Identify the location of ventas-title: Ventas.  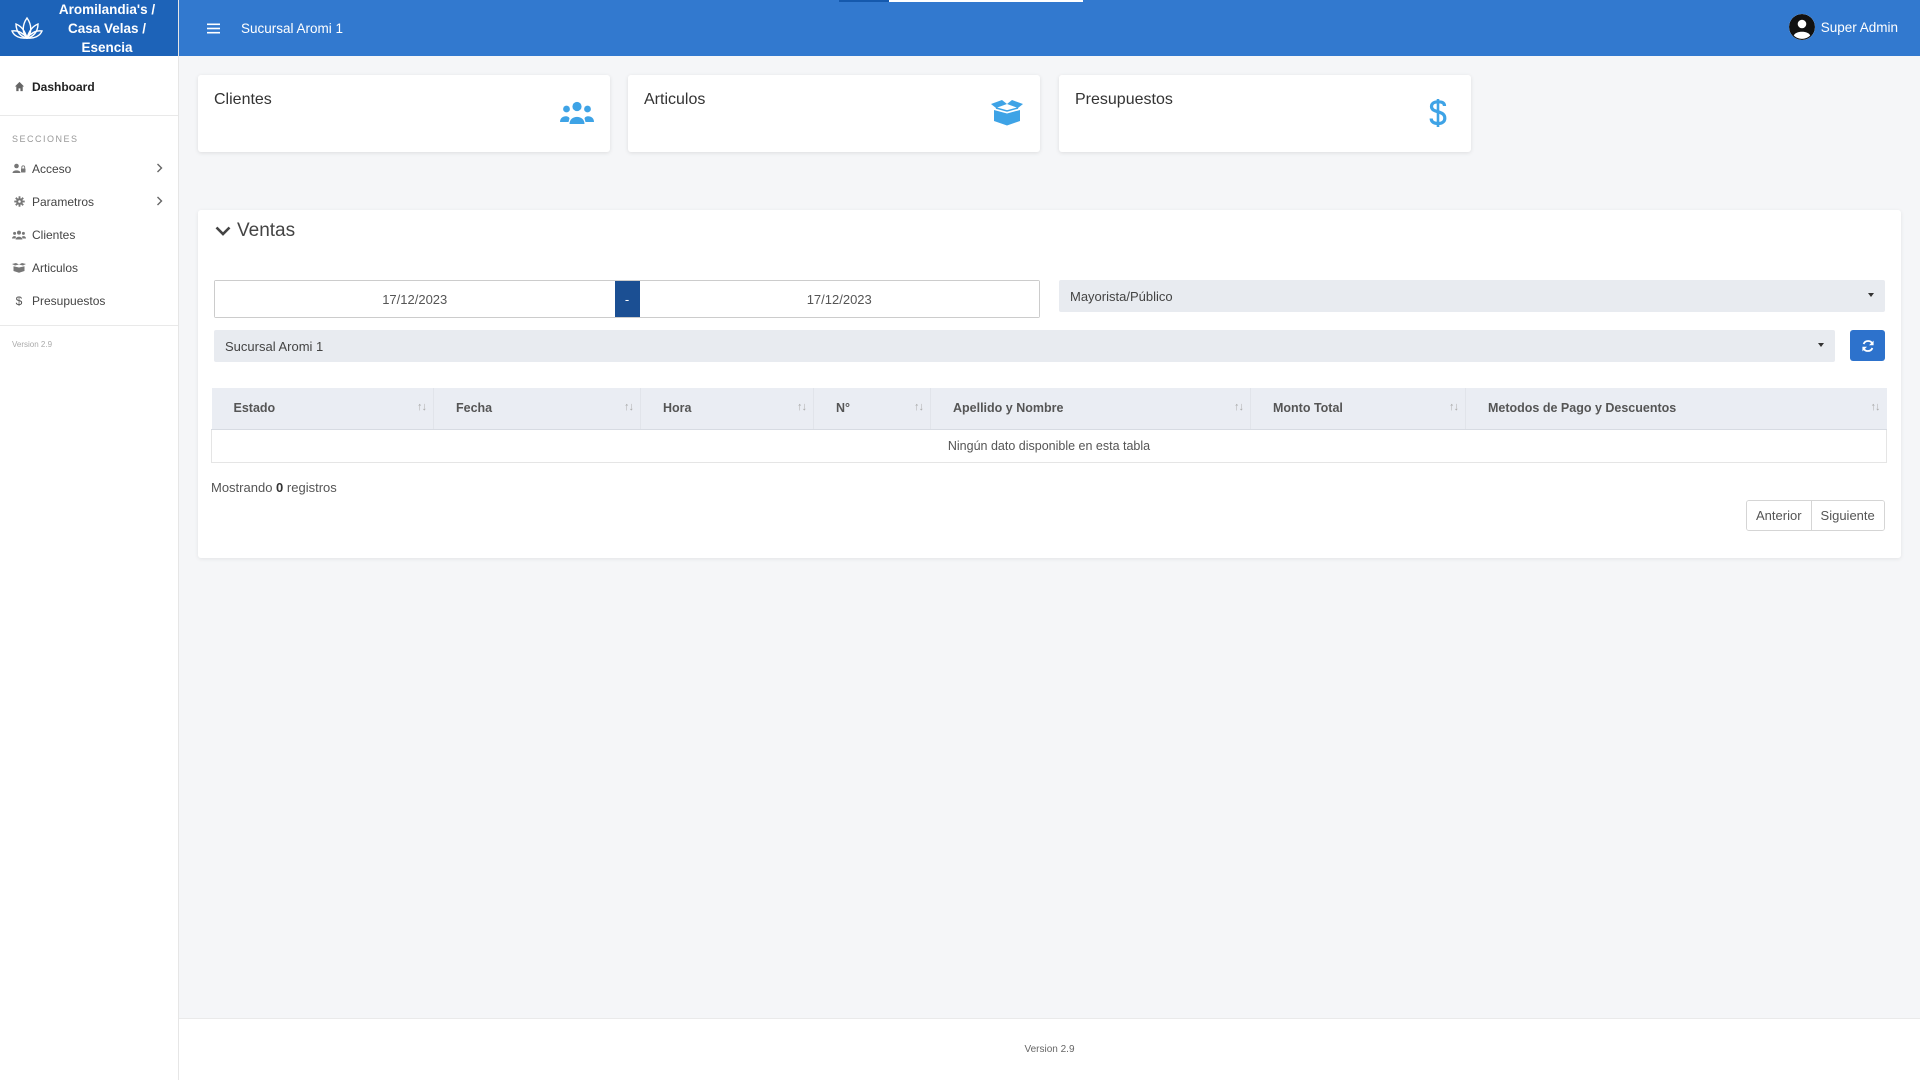
(266, 230).